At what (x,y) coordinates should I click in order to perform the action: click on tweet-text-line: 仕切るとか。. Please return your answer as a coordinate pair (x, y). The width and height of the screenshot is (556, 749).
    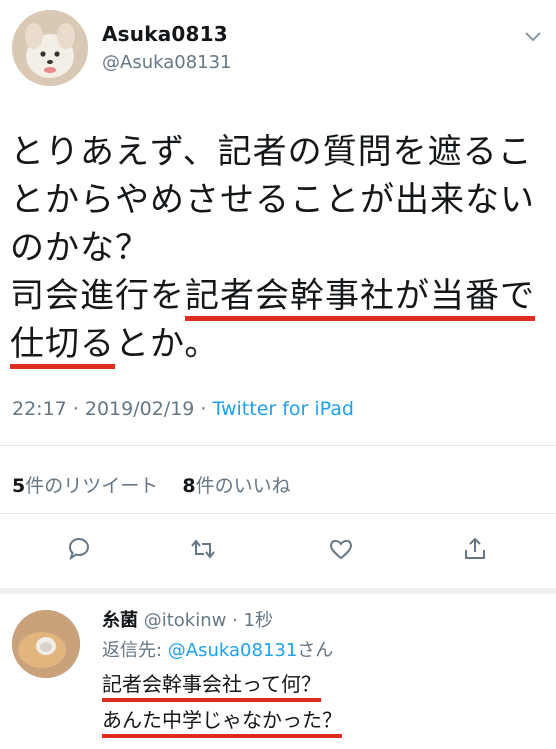
    Looking at the image, I should click on (278, 344).